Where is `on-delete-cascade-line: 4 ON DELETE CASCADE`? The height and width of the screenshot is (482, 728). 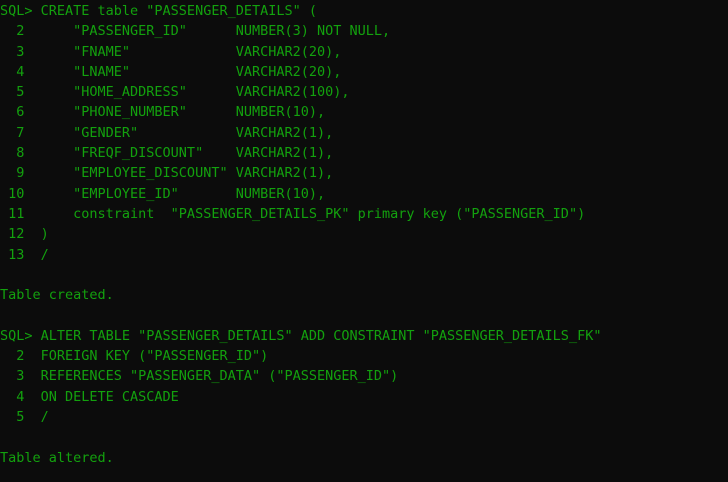
on-delete-cascade-line: 4 ON DELETE CASCADE is located at coordinates (89, 396).